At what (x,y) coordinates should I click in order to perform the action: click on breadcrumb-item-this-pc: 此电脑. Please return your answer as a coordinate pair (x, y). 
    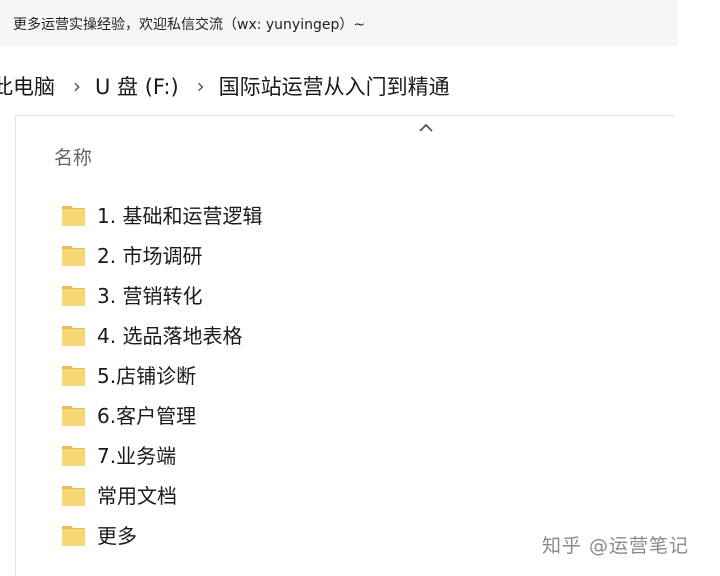
    Looking at the image, I should click on (27, 86).